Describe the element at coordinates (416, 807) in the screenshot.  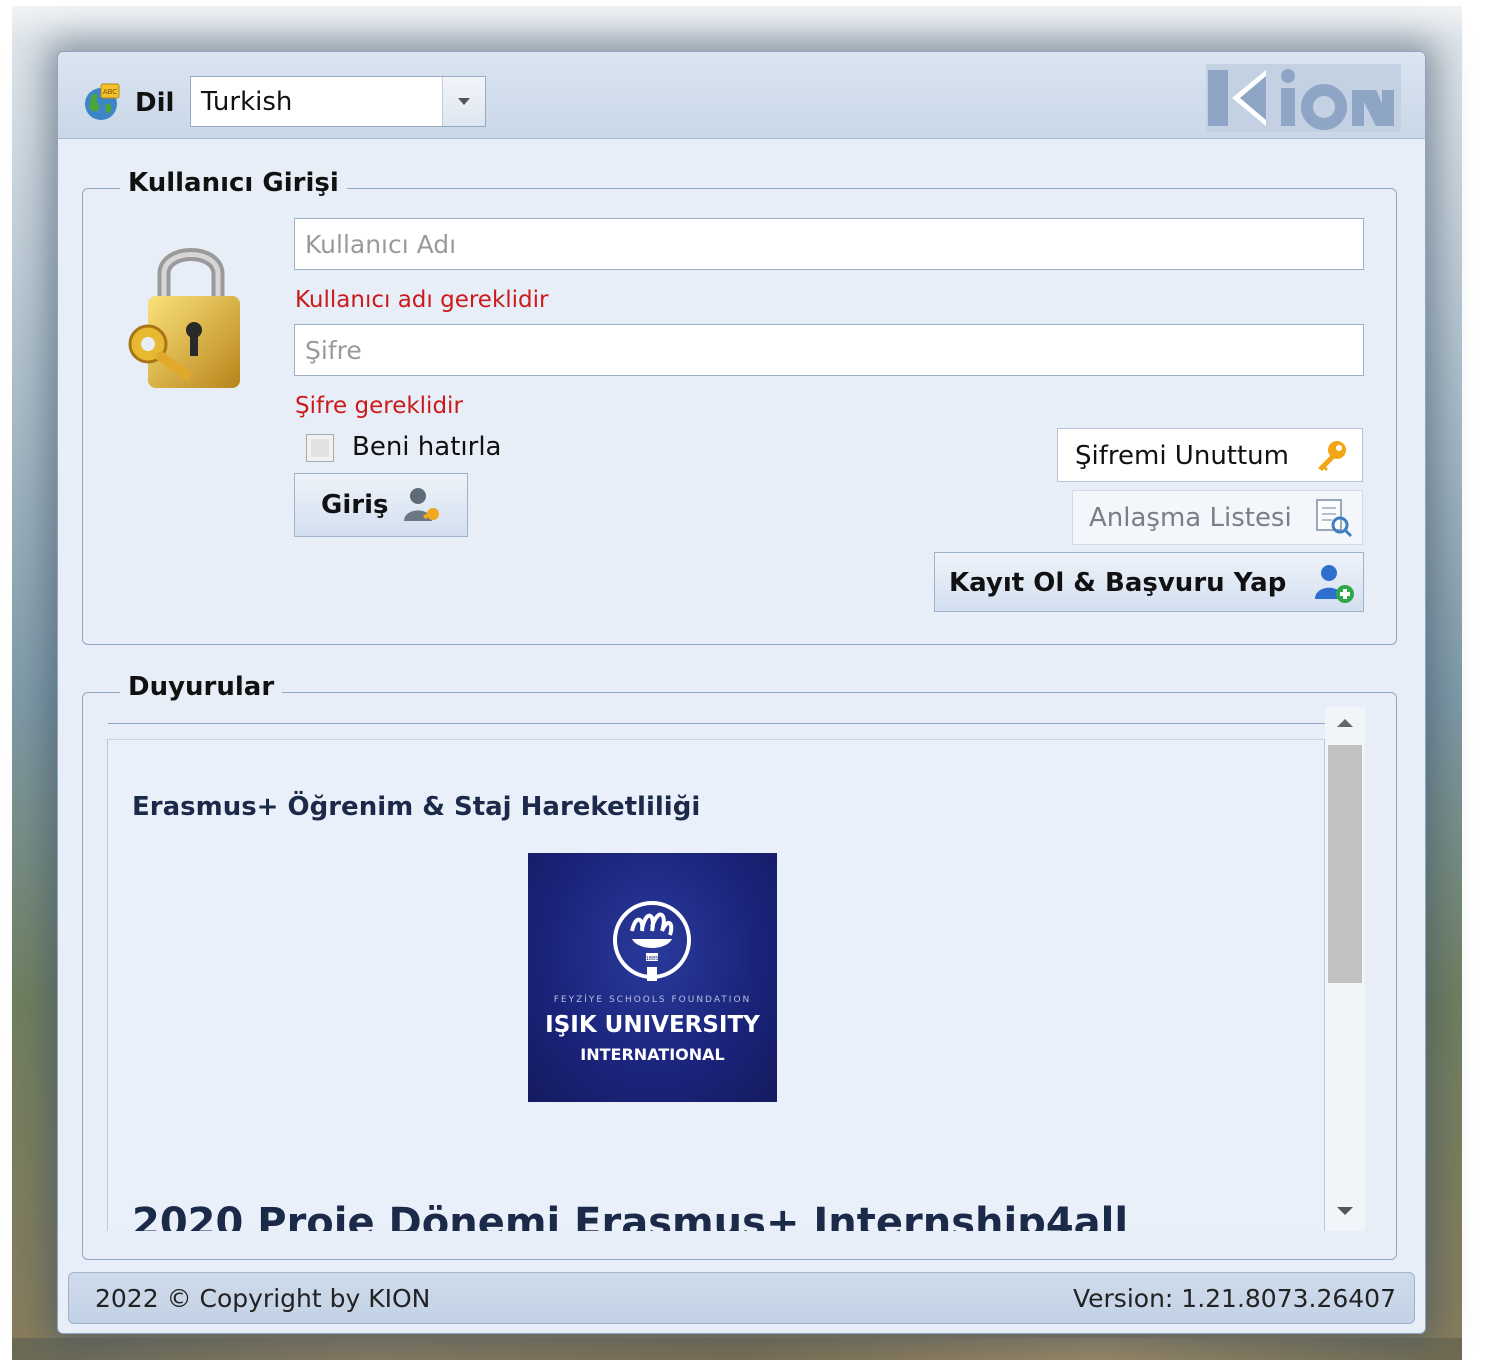
I see `announcement-title: Erasmus+ Öğrenim & Staj Hareketliliği` at that location.